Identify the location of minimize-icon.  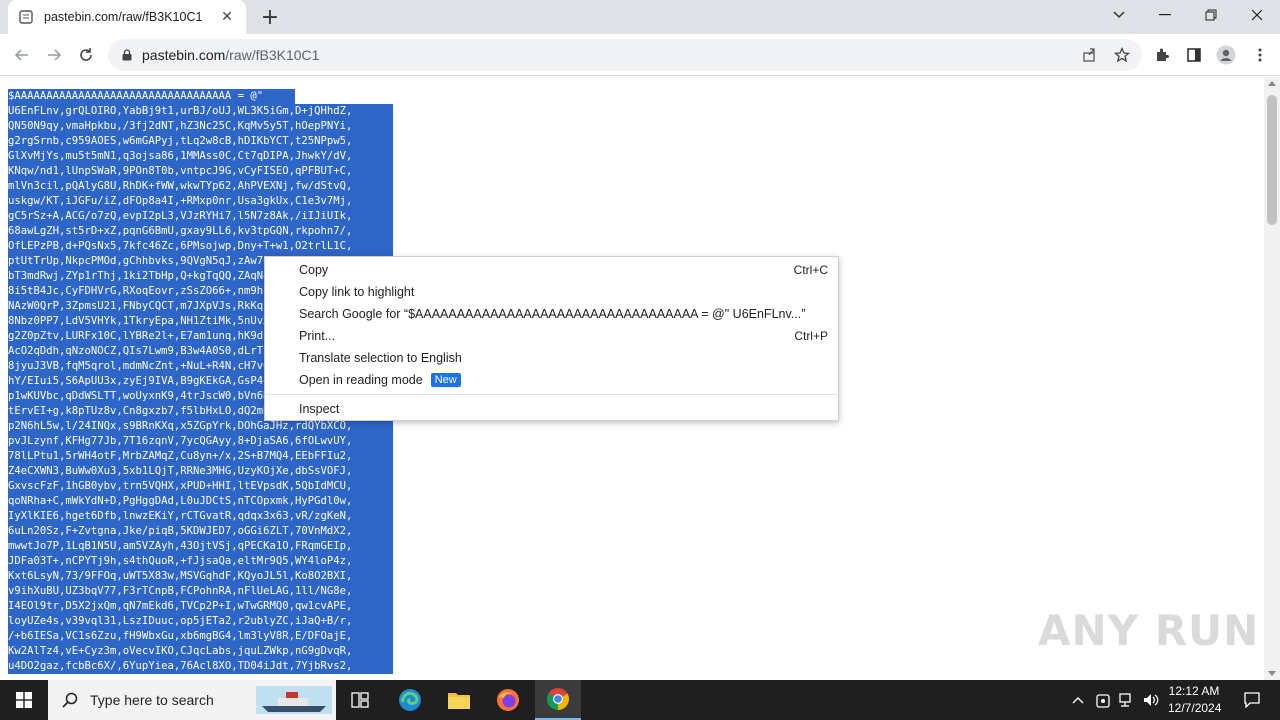
(1165, 15).